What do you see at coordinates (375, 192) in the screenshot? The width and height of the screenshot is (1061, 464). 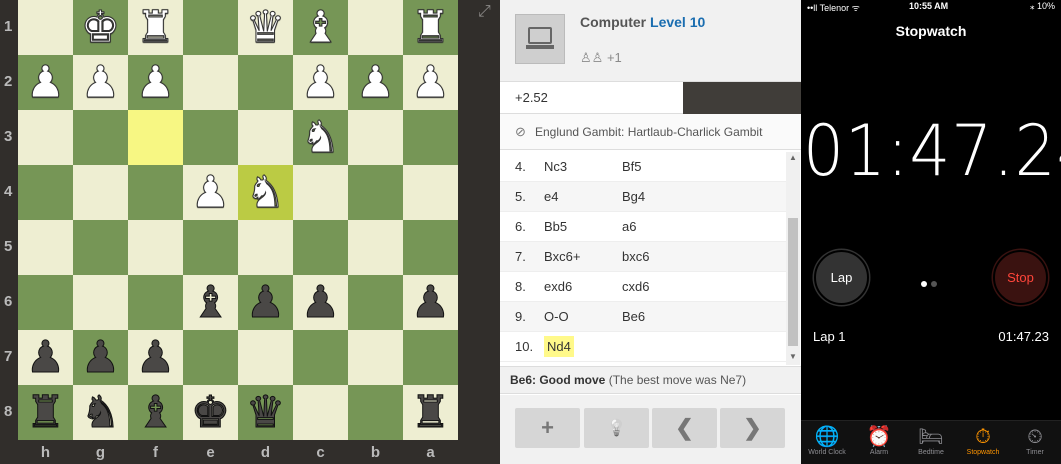 I see `board-square-b4` at bounding box center [375, 192].